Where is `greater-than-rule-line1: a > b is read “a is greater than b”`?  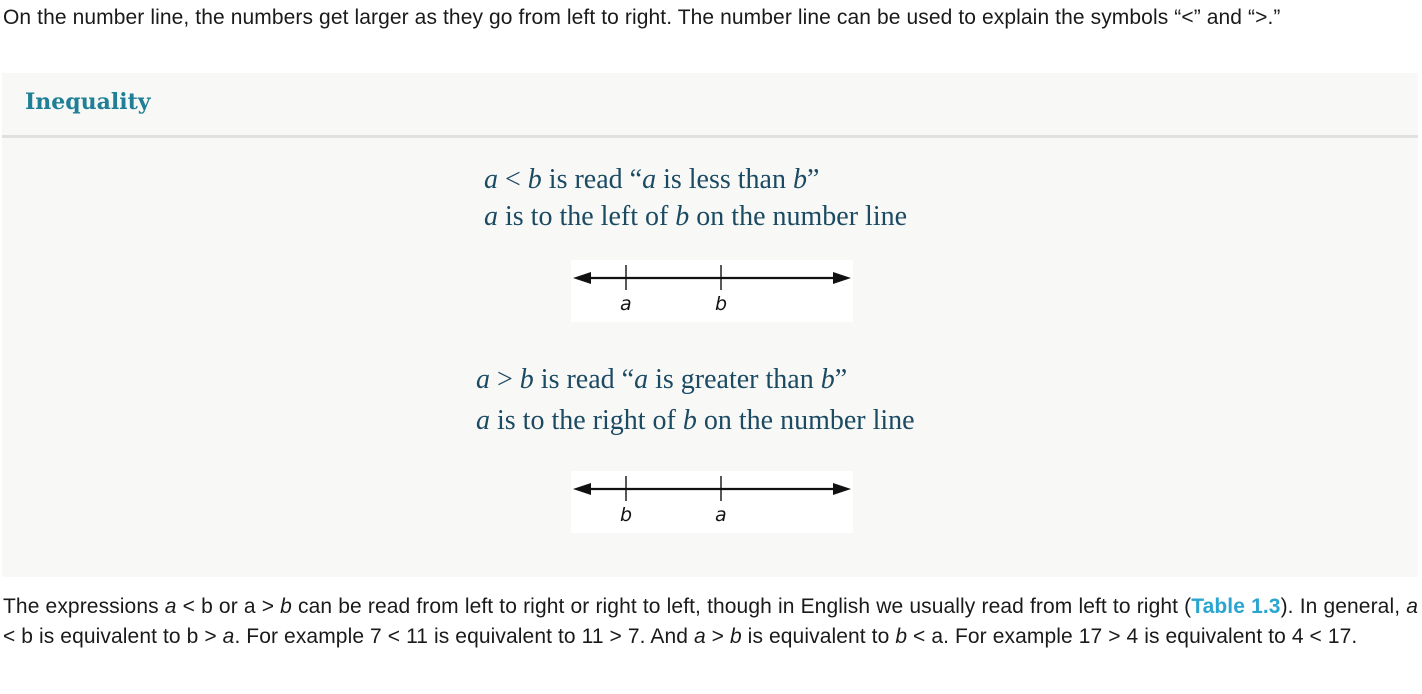 greater-than-rule-line1: a > b is read “a is greater than b” is located at coordinates (695, 379).